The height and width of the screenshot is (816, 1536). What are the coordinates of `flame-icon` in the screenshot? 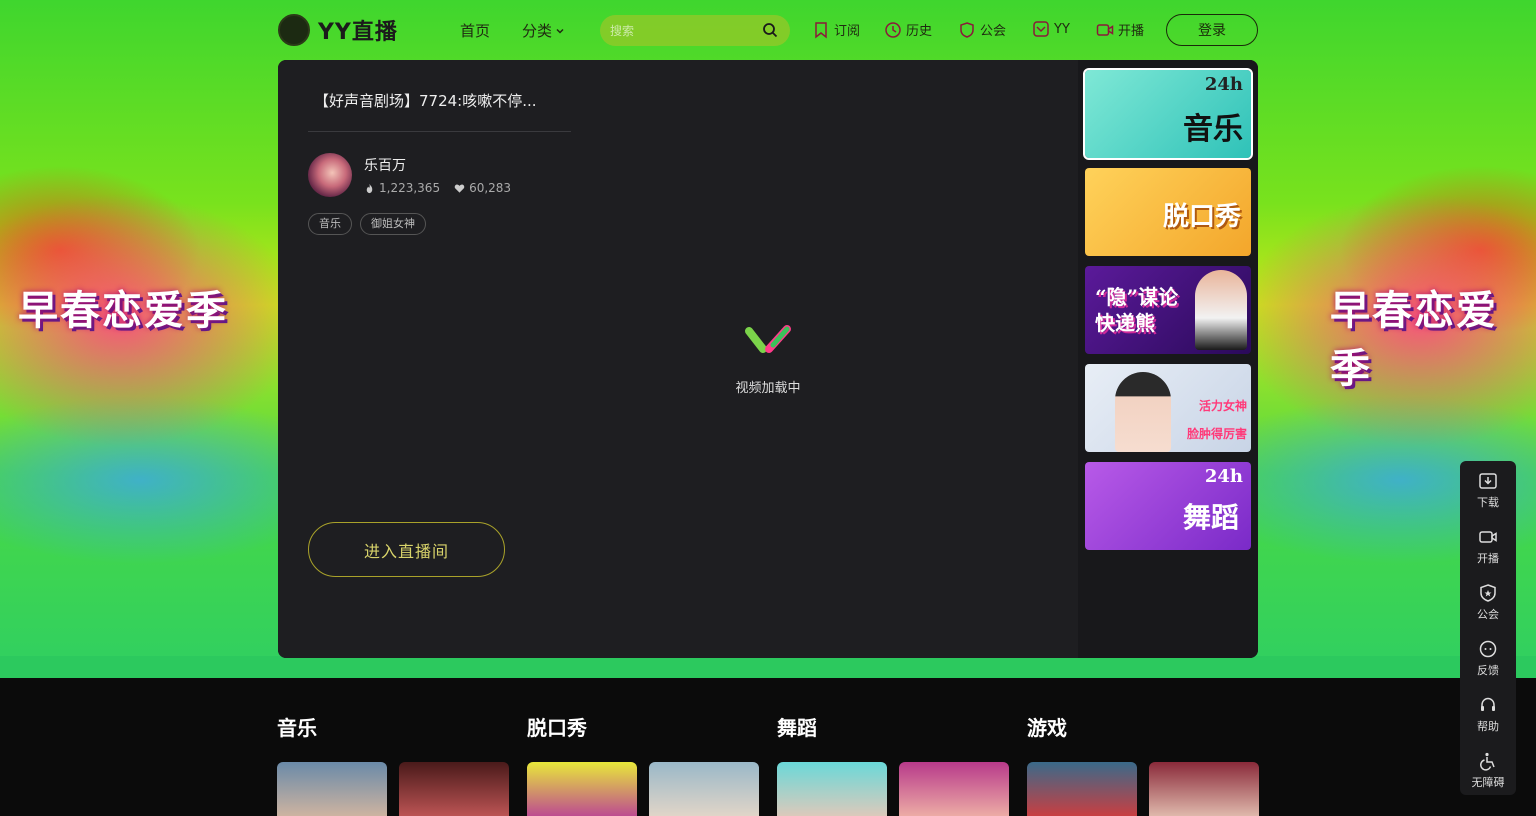 It's located at (369, 188).